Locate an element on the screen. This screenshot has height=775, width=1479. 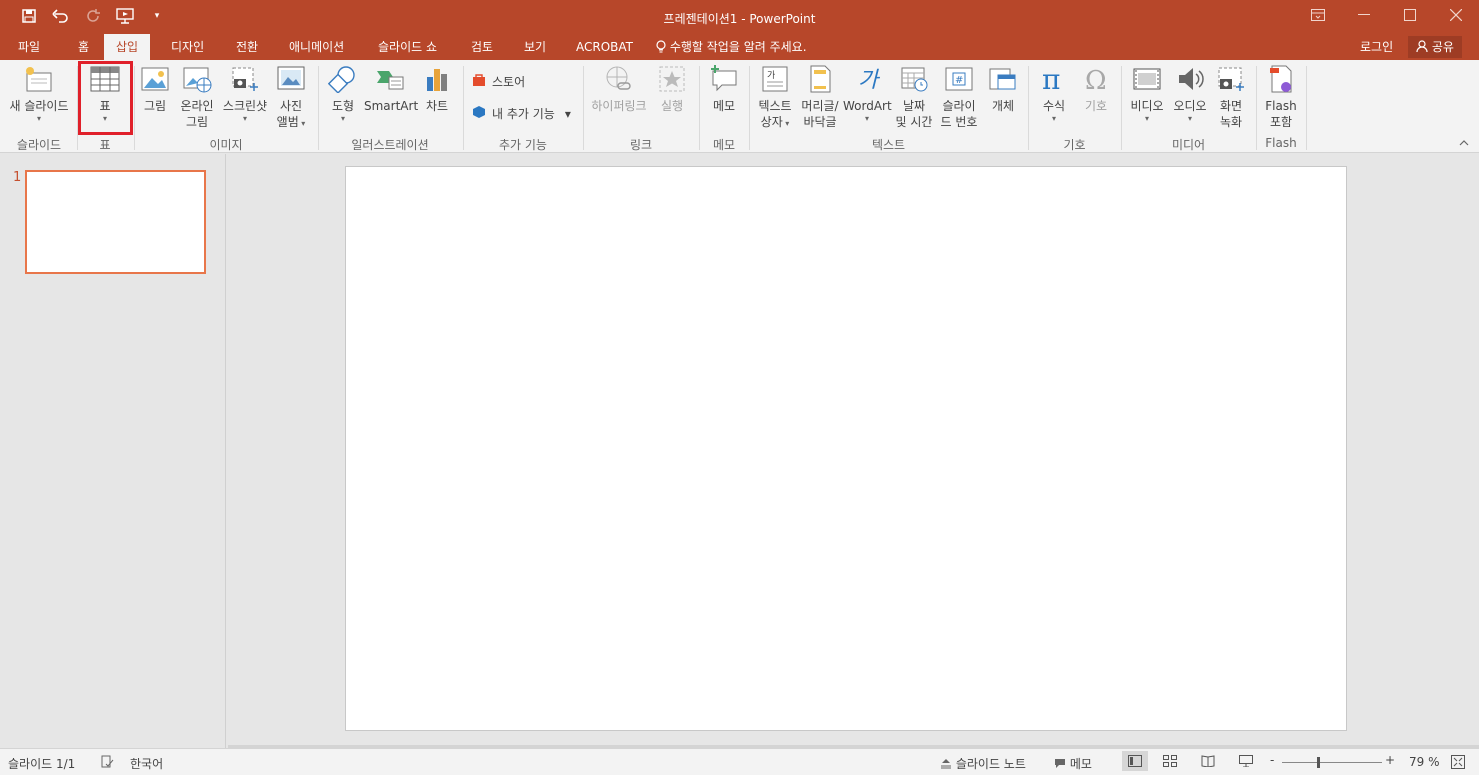
tab-acrobat: ACROBAT is located at coordinates (604, 47).